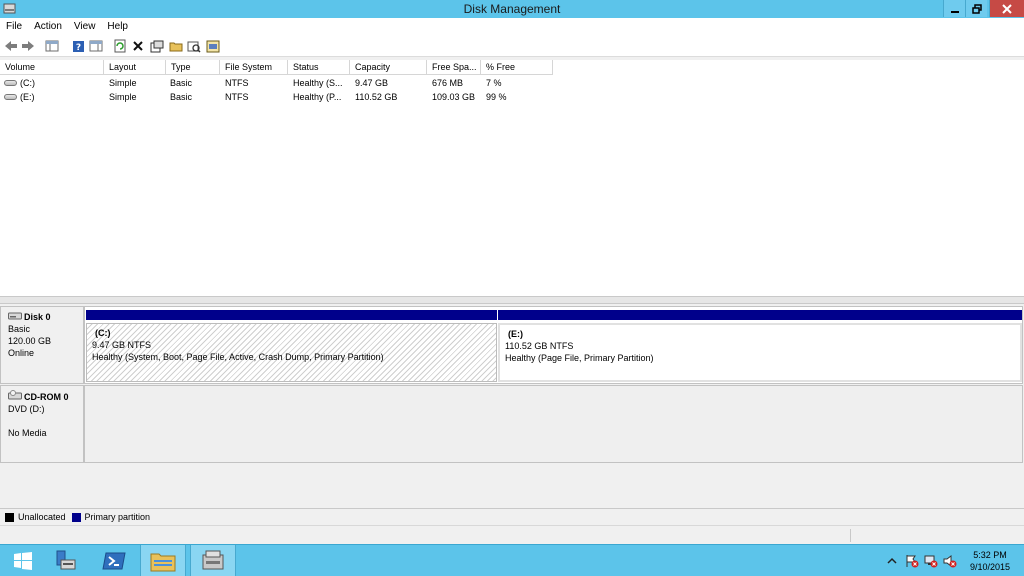  Describe the element at coordinates (9, 517) in the screenshot. I see `legend-unallocated-swatch` at that location.